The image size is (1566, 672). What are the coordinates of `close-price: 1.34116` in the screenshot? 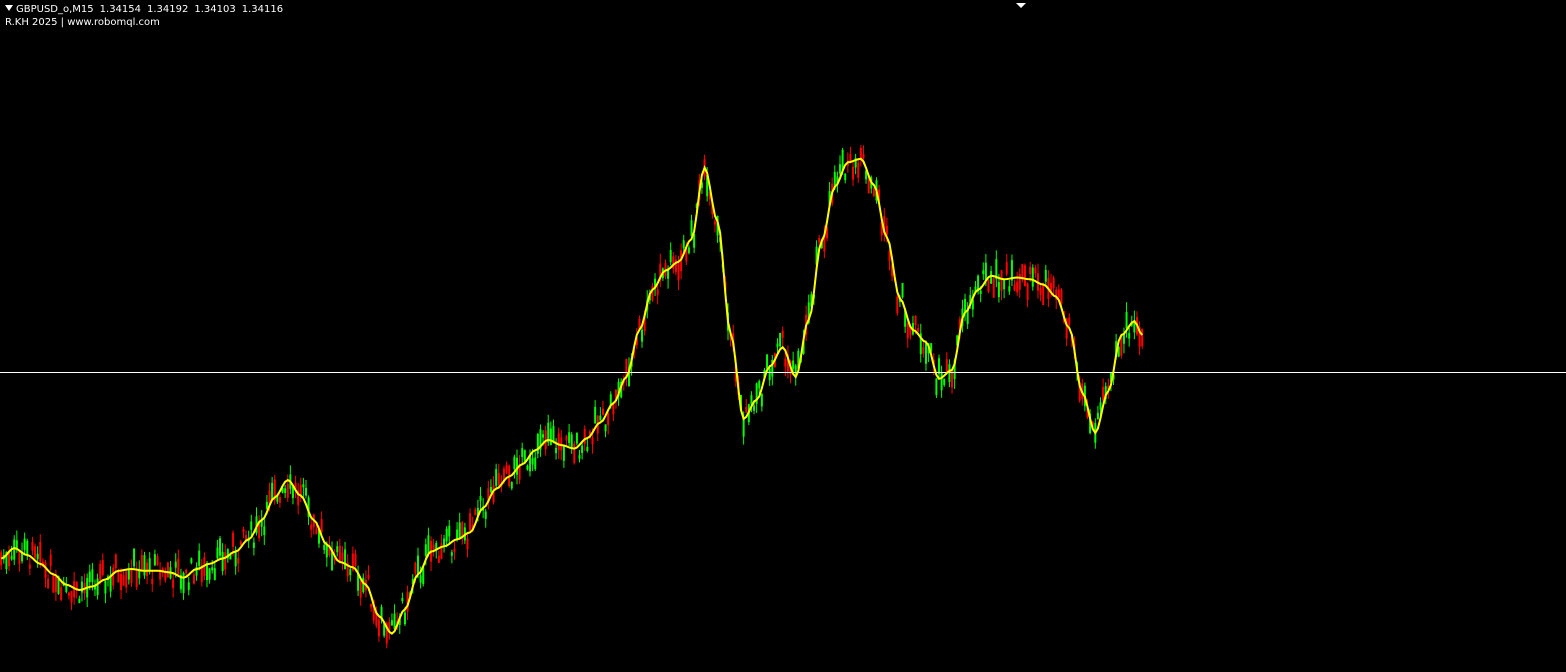 It's located at (262, 9).